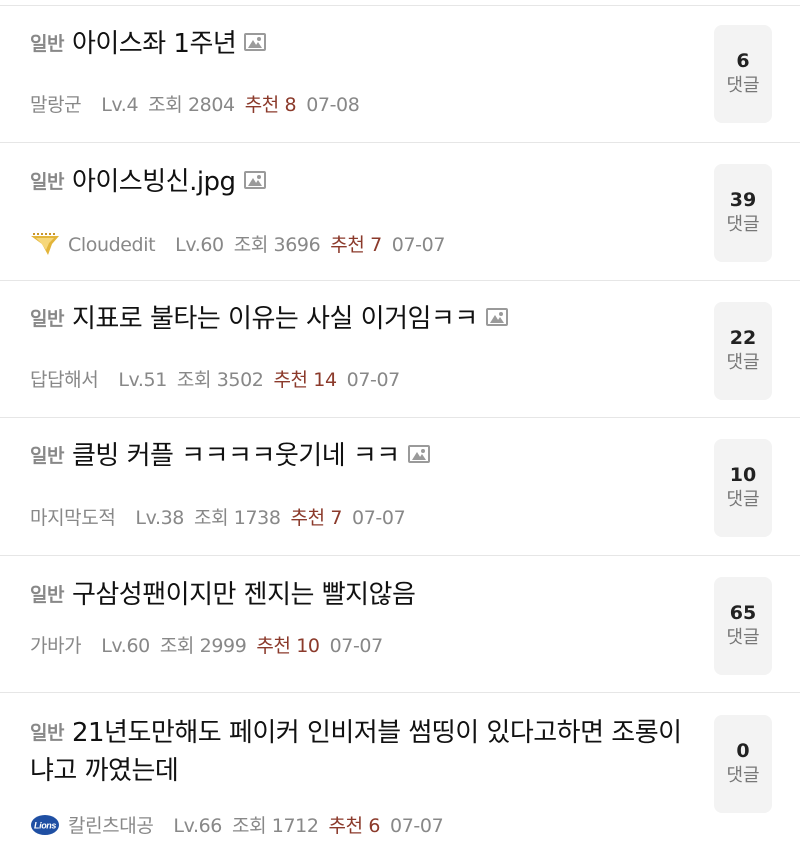 This screenshot has width=800, height=858. What do you see at coordinates (73, 518) in the screenshot?
I see `author-name: 마지막도적` at bounding box center [73, 518].